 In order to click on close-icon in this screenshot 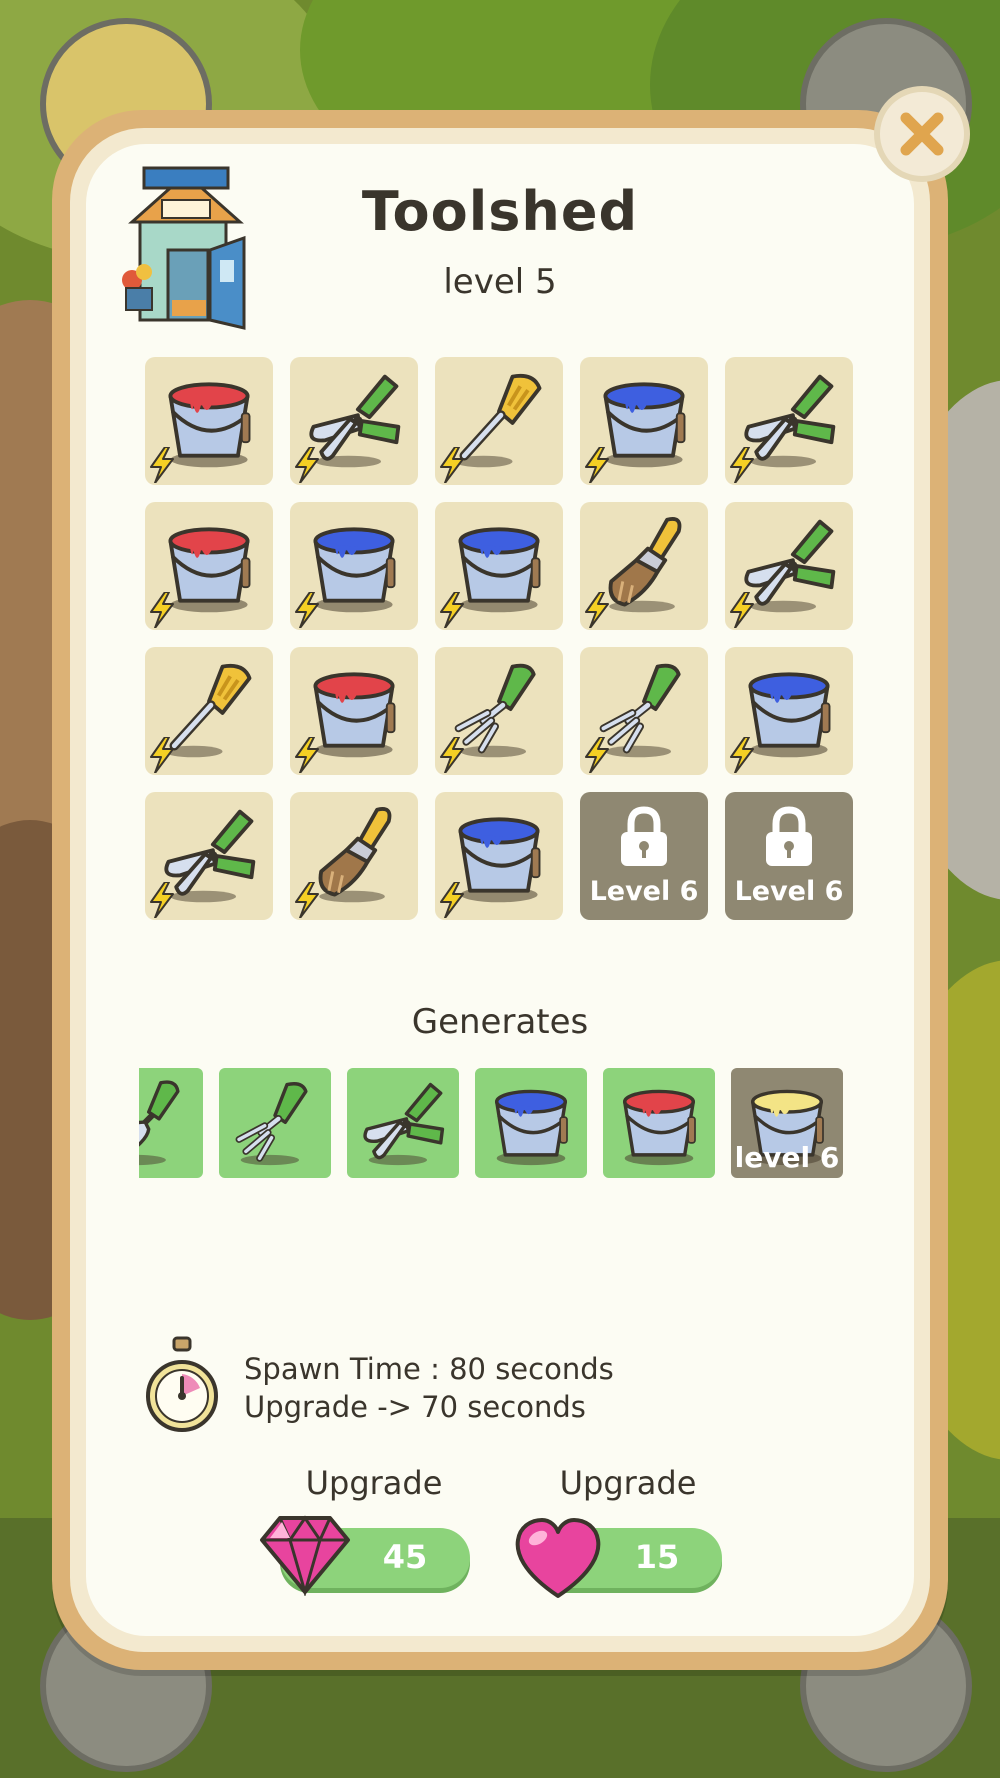, I will do `click(922, 134)`.